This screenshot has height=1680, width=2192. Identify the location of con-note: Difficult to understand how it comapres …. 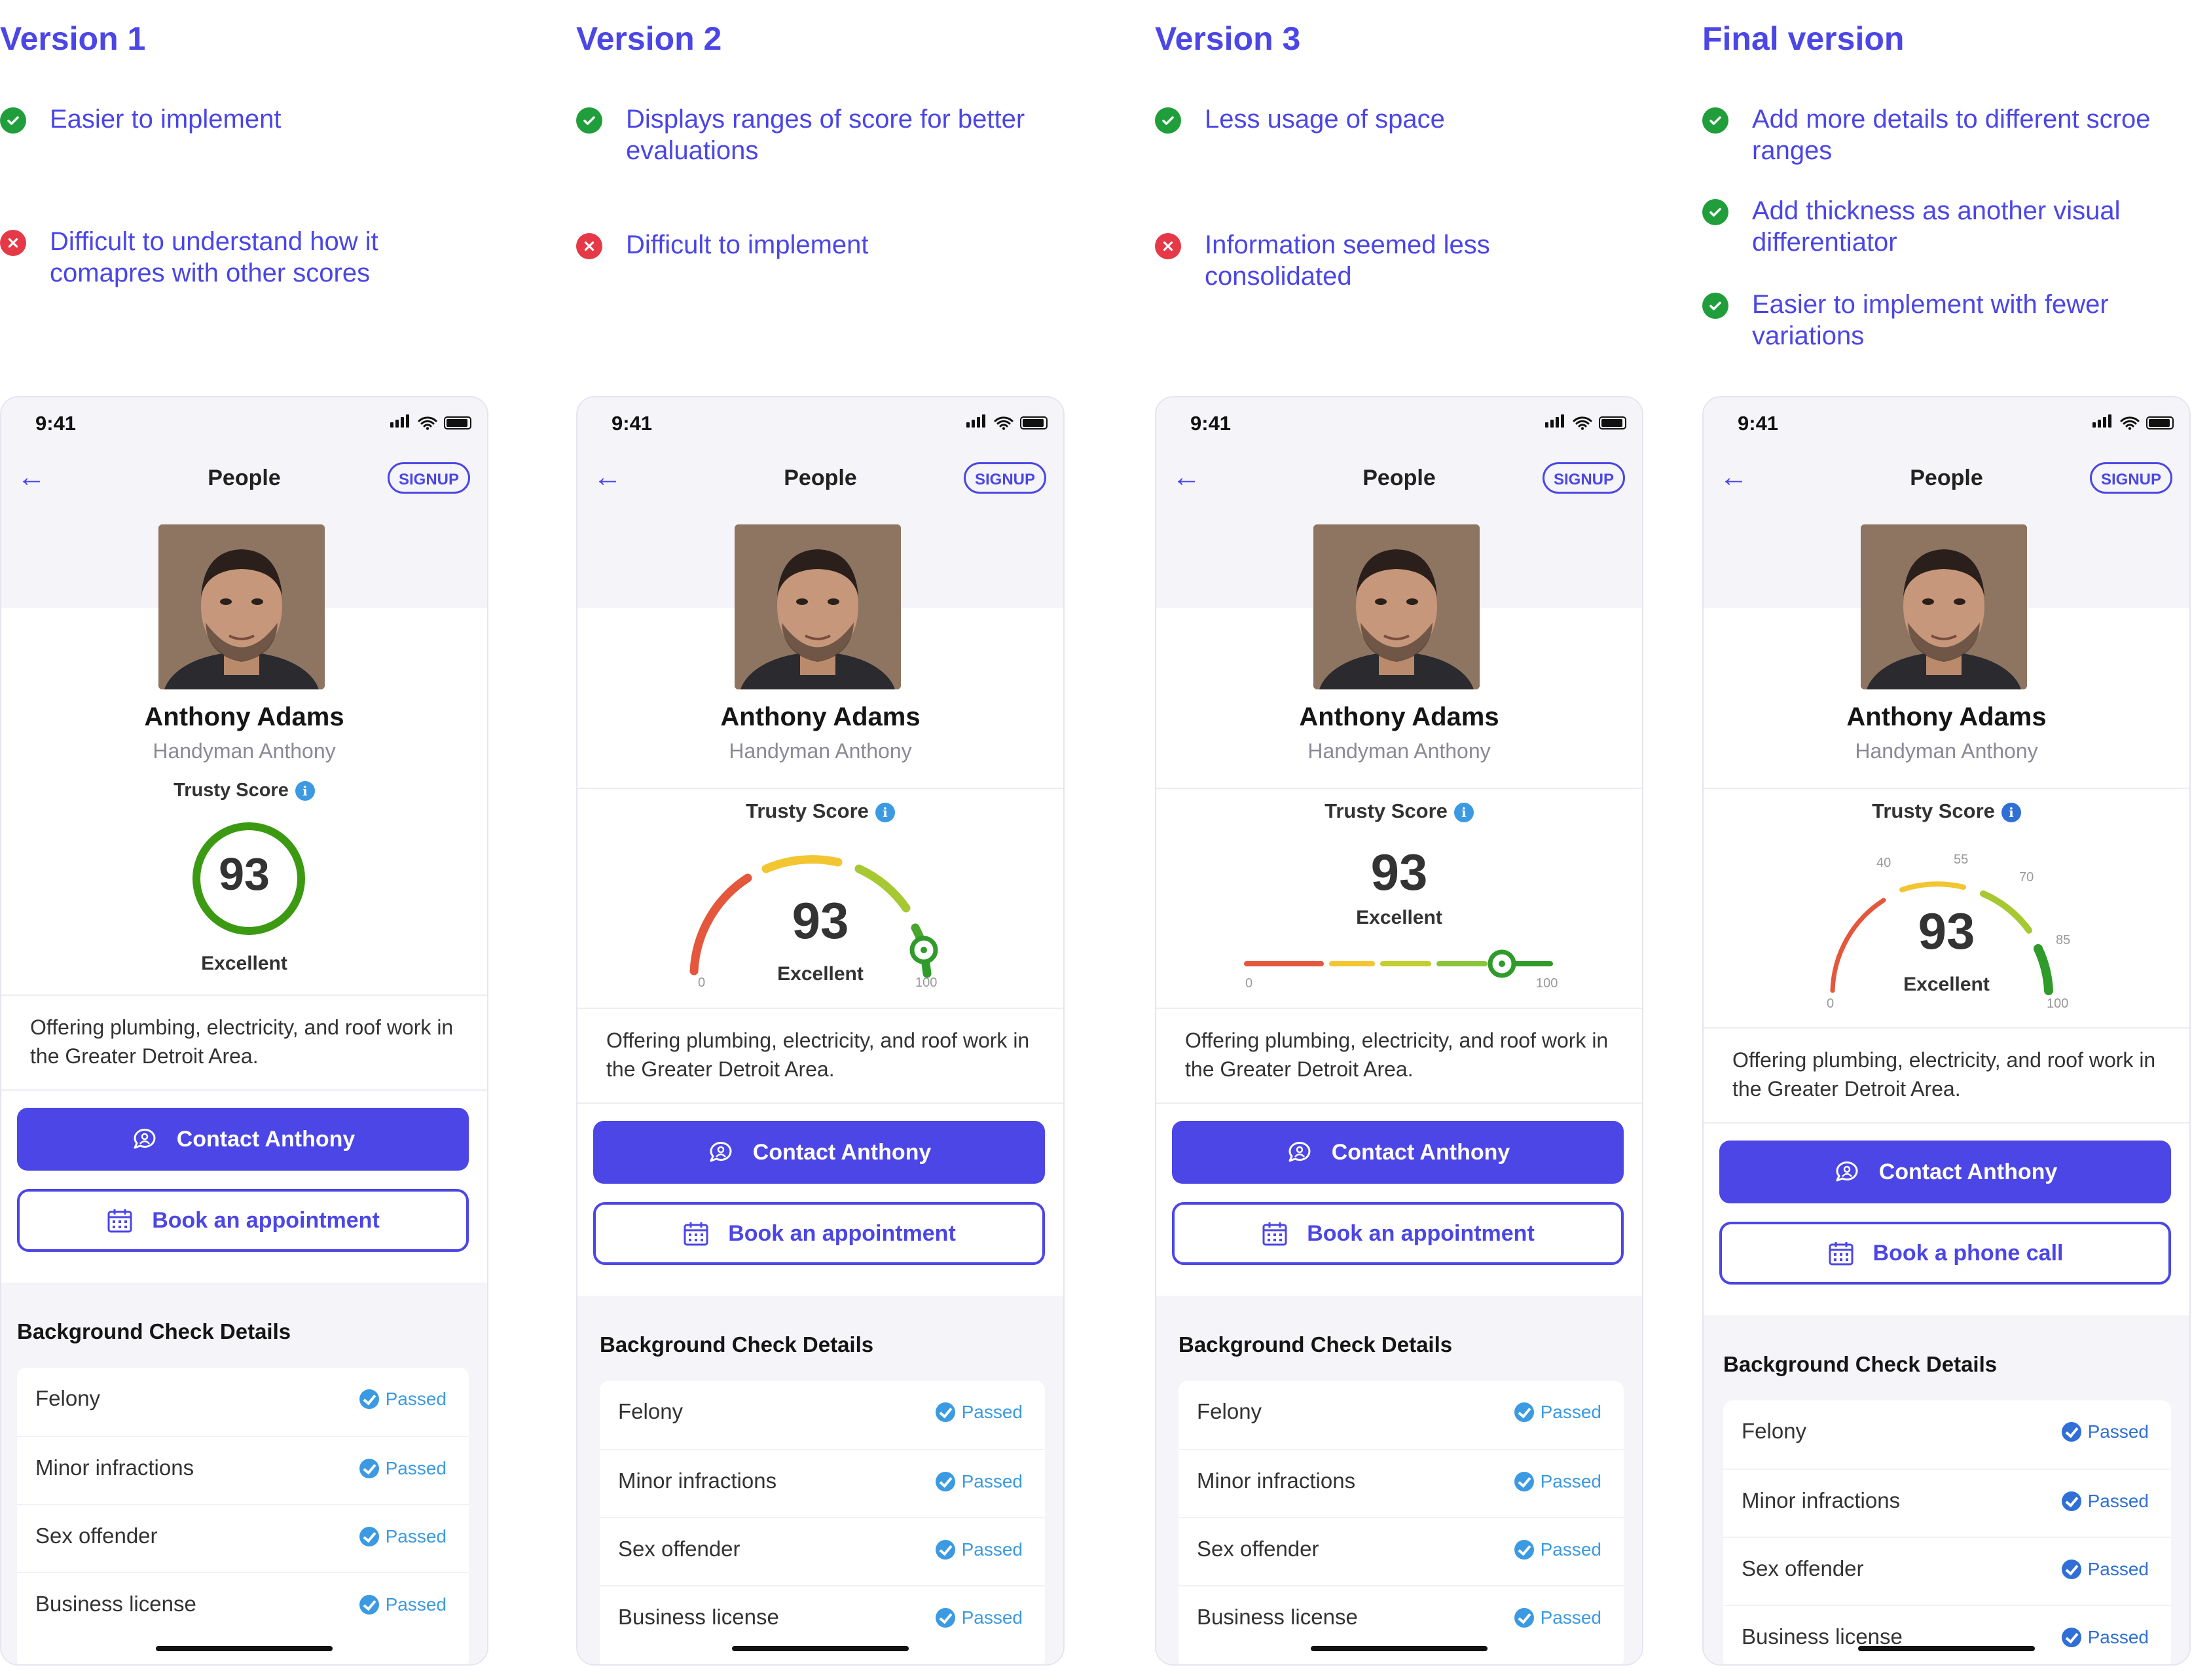
(256, 257).